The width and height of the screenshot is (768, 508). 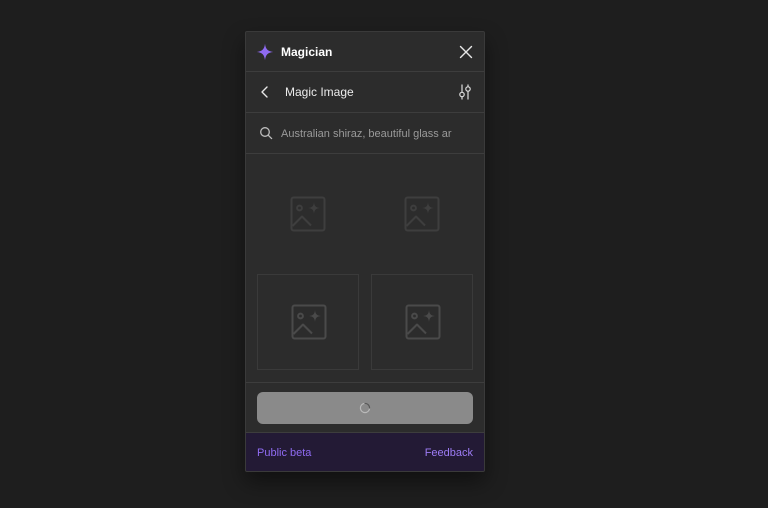 I want to click on panel-subheader: Magic Image, so click(x=365, y=92).